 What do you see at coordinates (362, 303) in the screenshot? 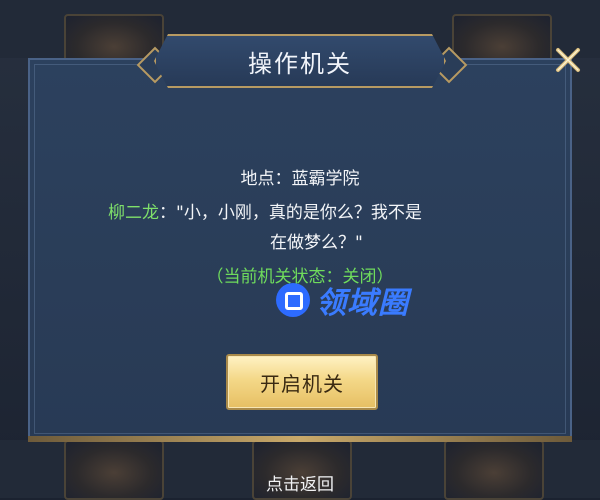
I see `watermark-text: 领域圈` at bounding box center [362, 303].